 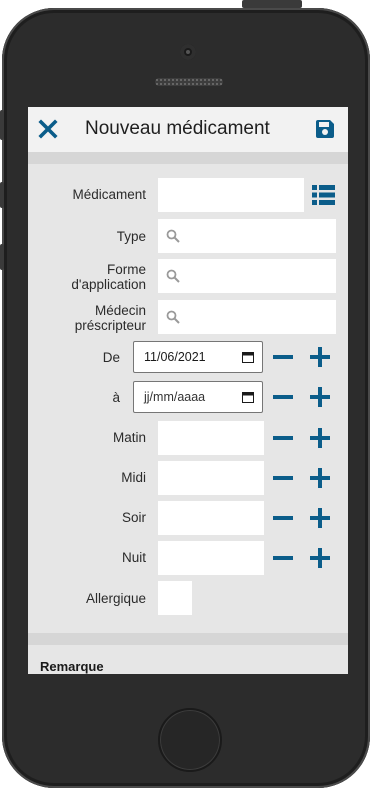 What do you see at coordinates (126, 269) in the screenshot?
I see `forme-label-line1: Forme` at bounding box center [126, 269].